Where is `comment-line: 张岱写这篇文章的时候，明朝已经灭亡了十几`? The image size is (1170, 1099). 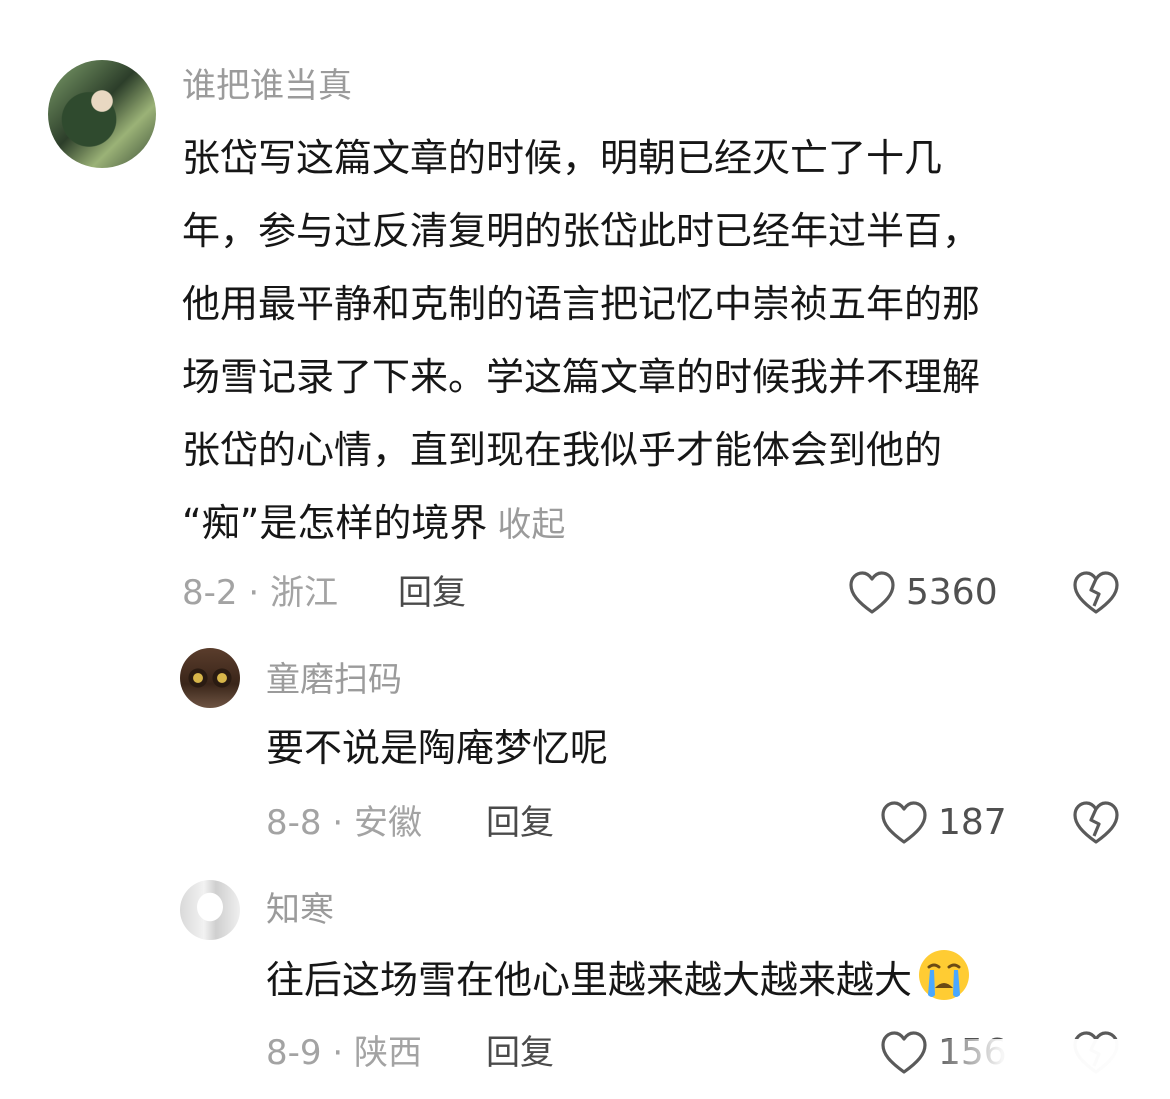 comment-line: 张岱写这篇文章的时候，明朝已经灭亡了十几 is located at coordinates (562, 158).